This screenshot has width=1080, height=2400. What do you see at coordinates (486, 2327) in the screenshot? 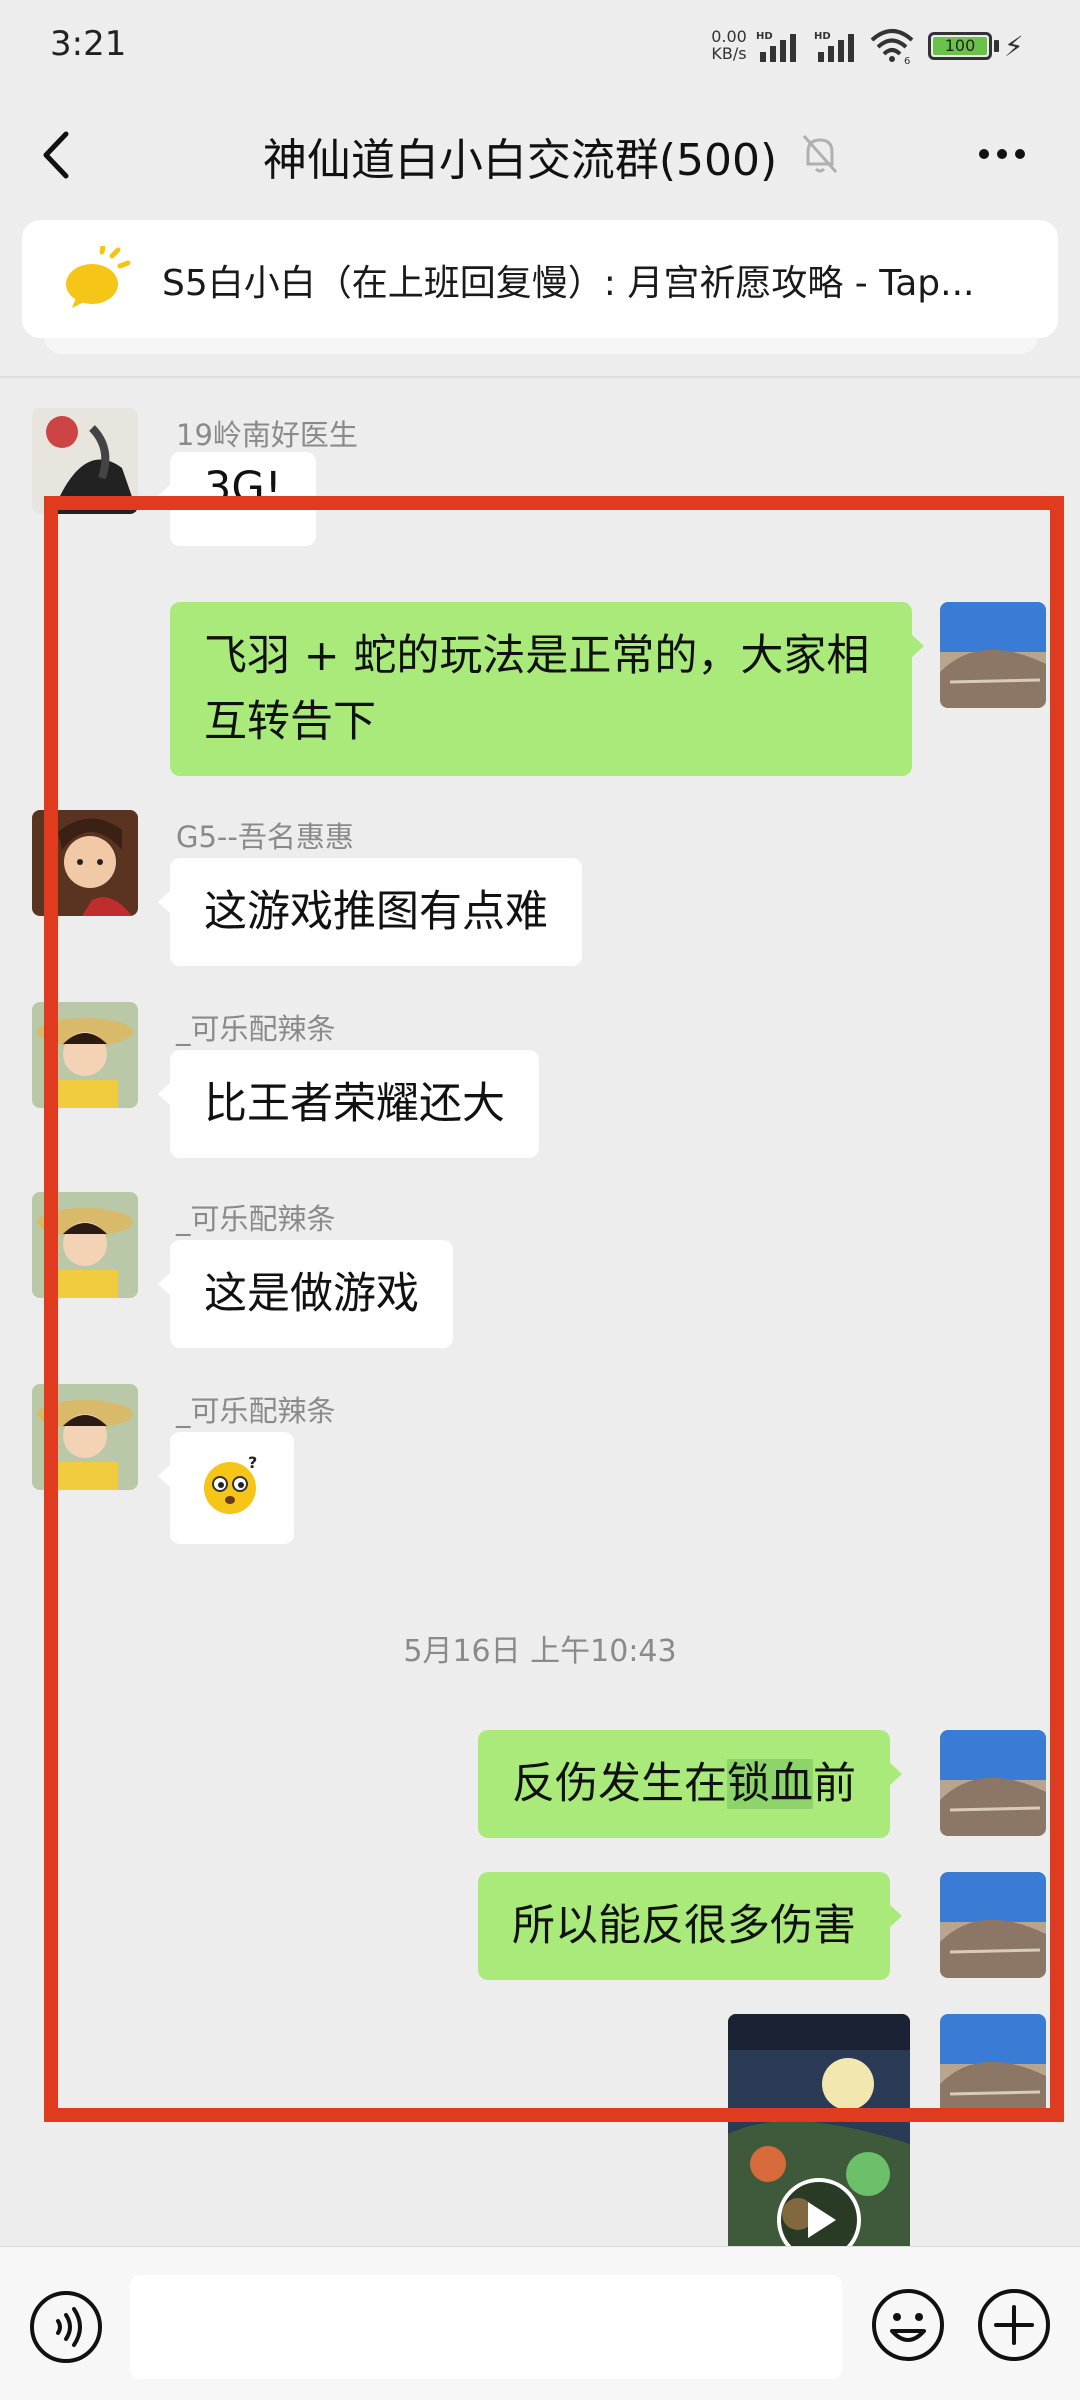
I see `message-input` at bounding box center [486, 2327].